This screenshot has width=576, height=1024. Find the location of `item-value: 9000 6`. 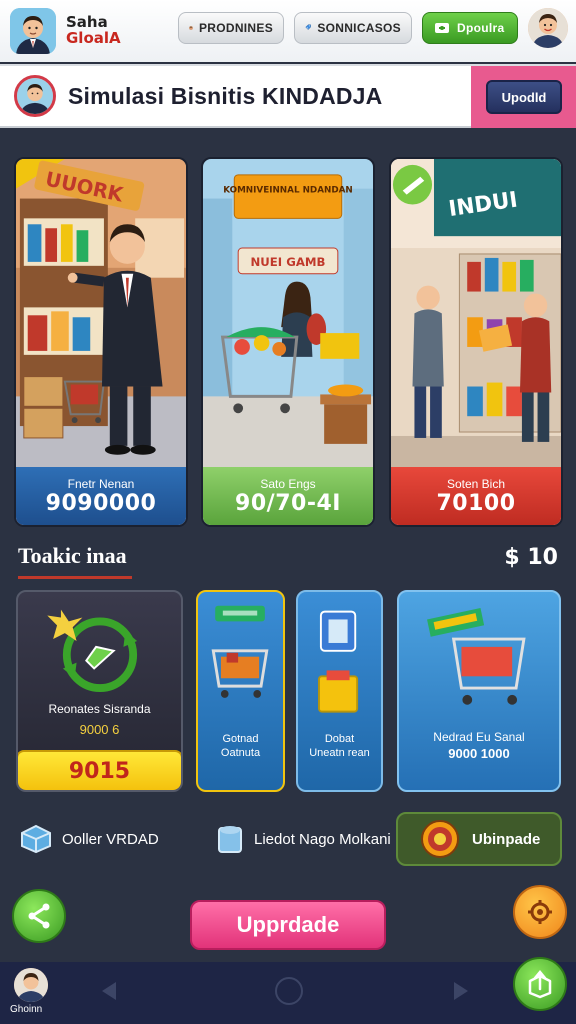

item-value: 9000 6 is located at coordinates (99, 729).